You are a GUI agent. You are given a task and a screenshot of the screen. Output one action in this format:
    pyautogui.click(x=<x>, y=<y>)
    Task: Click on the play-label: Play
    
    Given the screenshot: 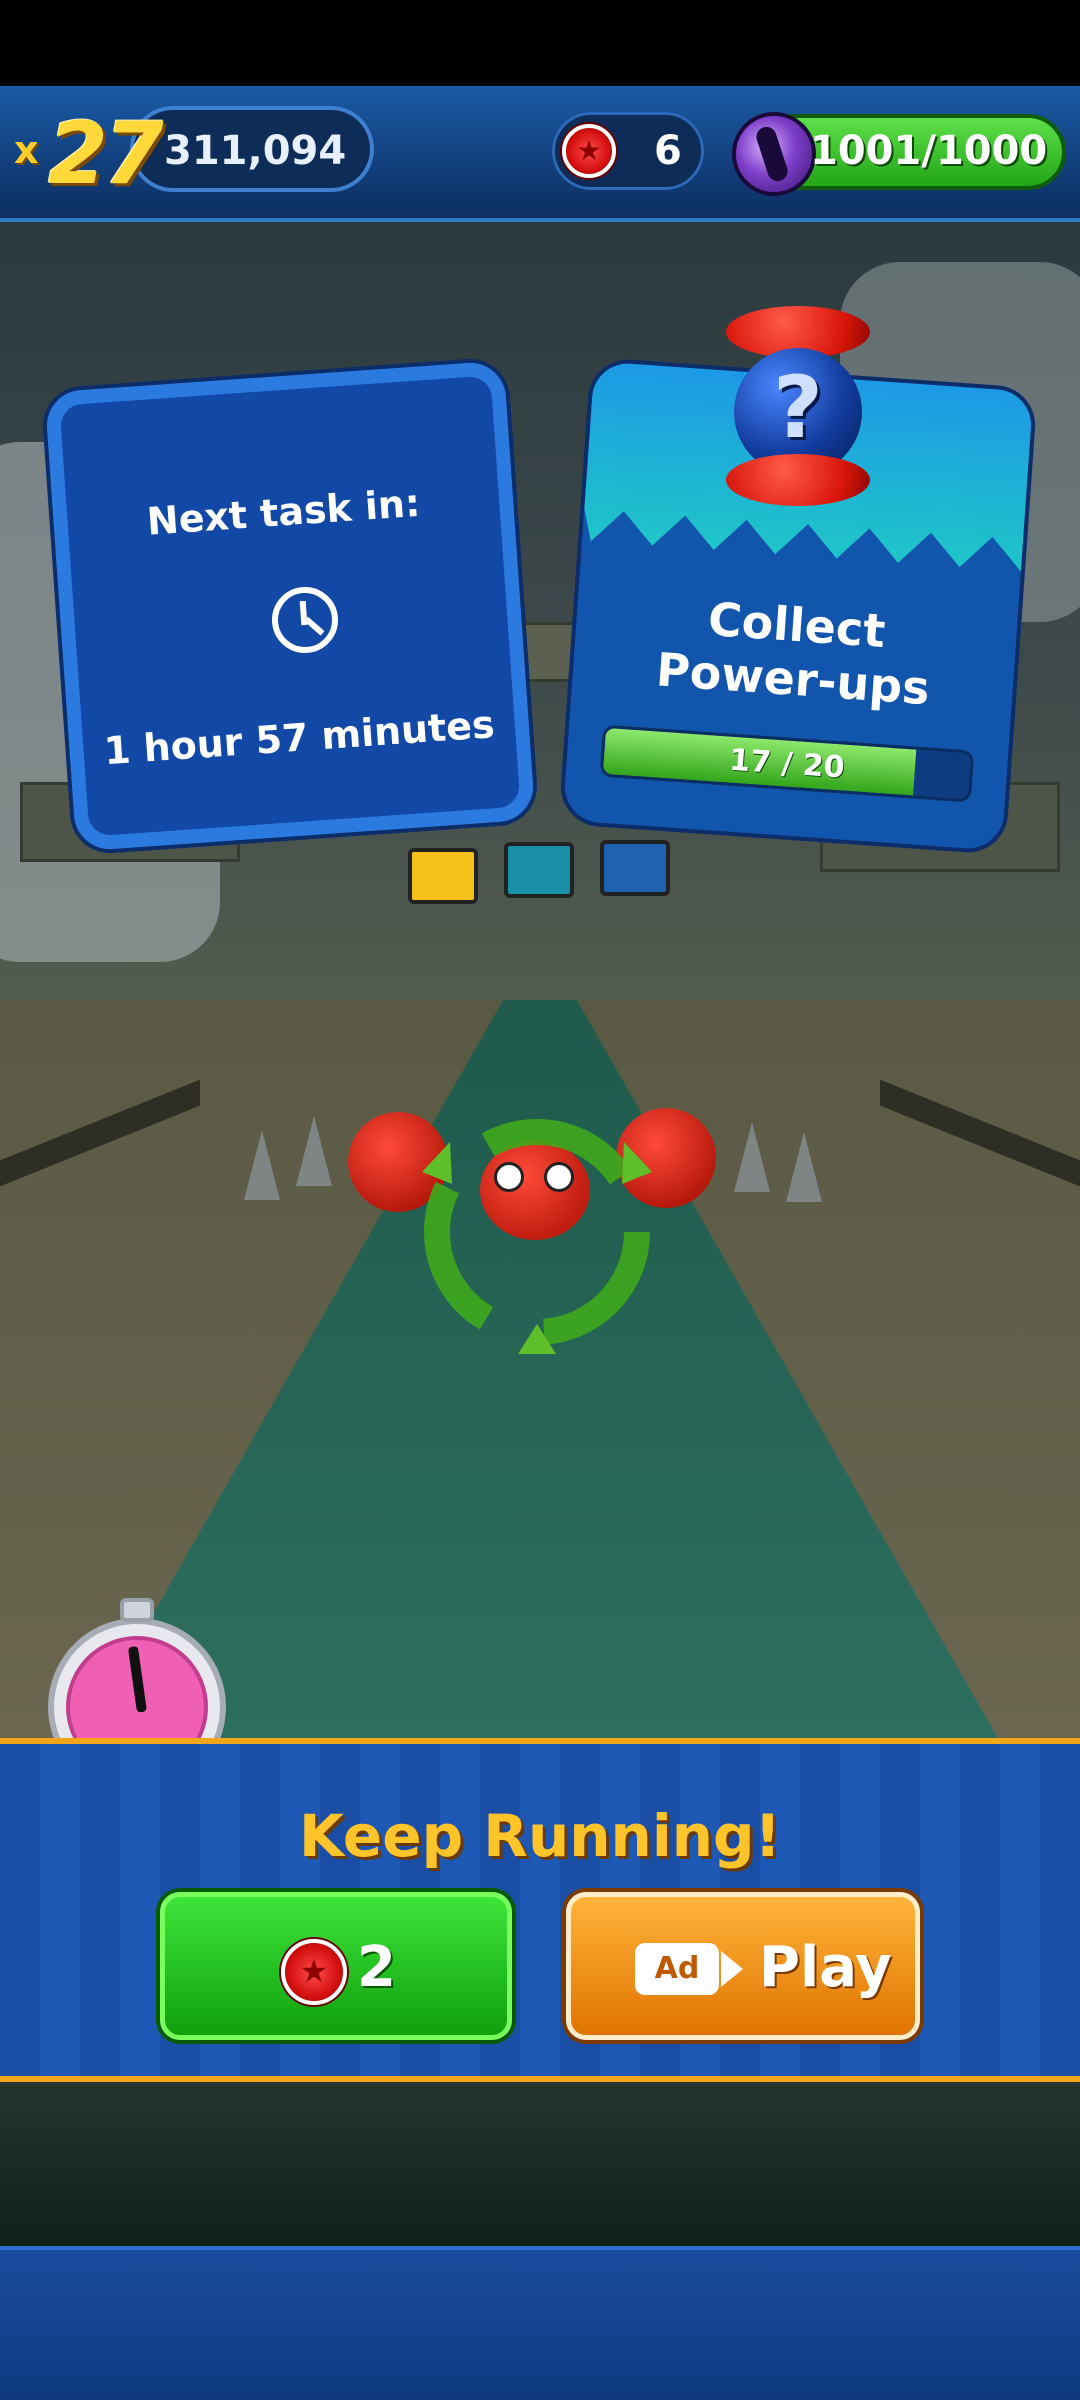 What is the action you would take?
    pyautogui.click(x=825, y=1967)
    